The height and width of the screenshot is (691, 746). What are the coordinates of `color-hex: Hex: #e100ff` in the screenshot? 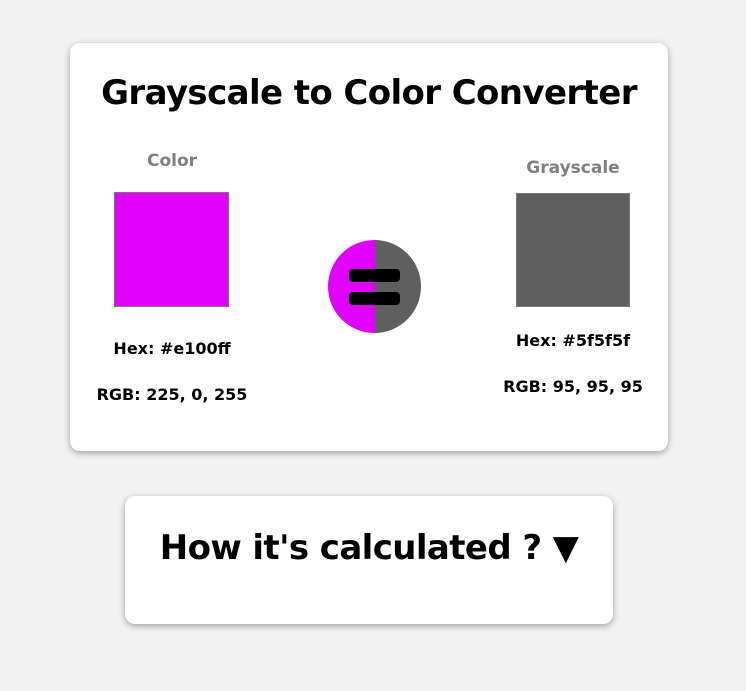 It's located at (172, 348).